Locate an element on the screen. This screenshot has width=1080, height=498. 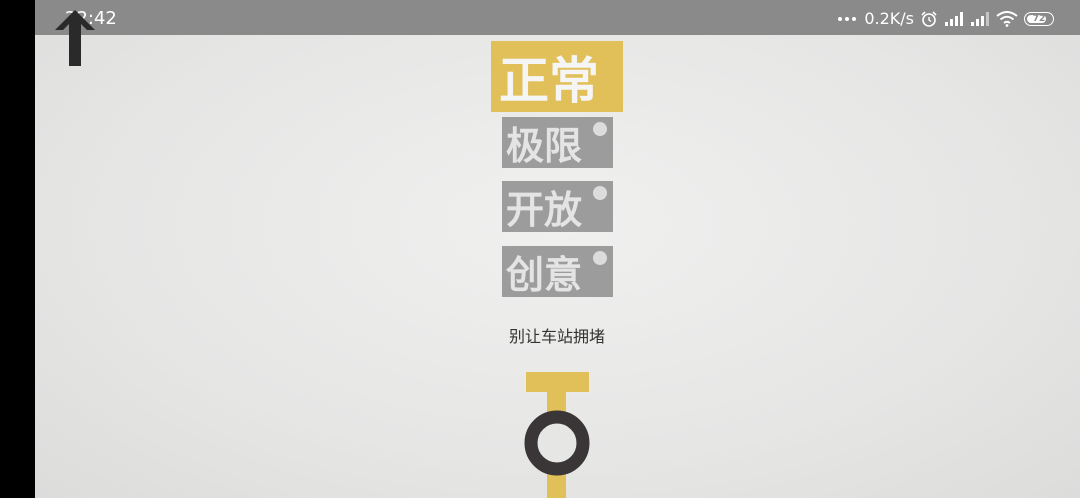
mode-normal-label: 正常 is located at coordinates (549, 80).